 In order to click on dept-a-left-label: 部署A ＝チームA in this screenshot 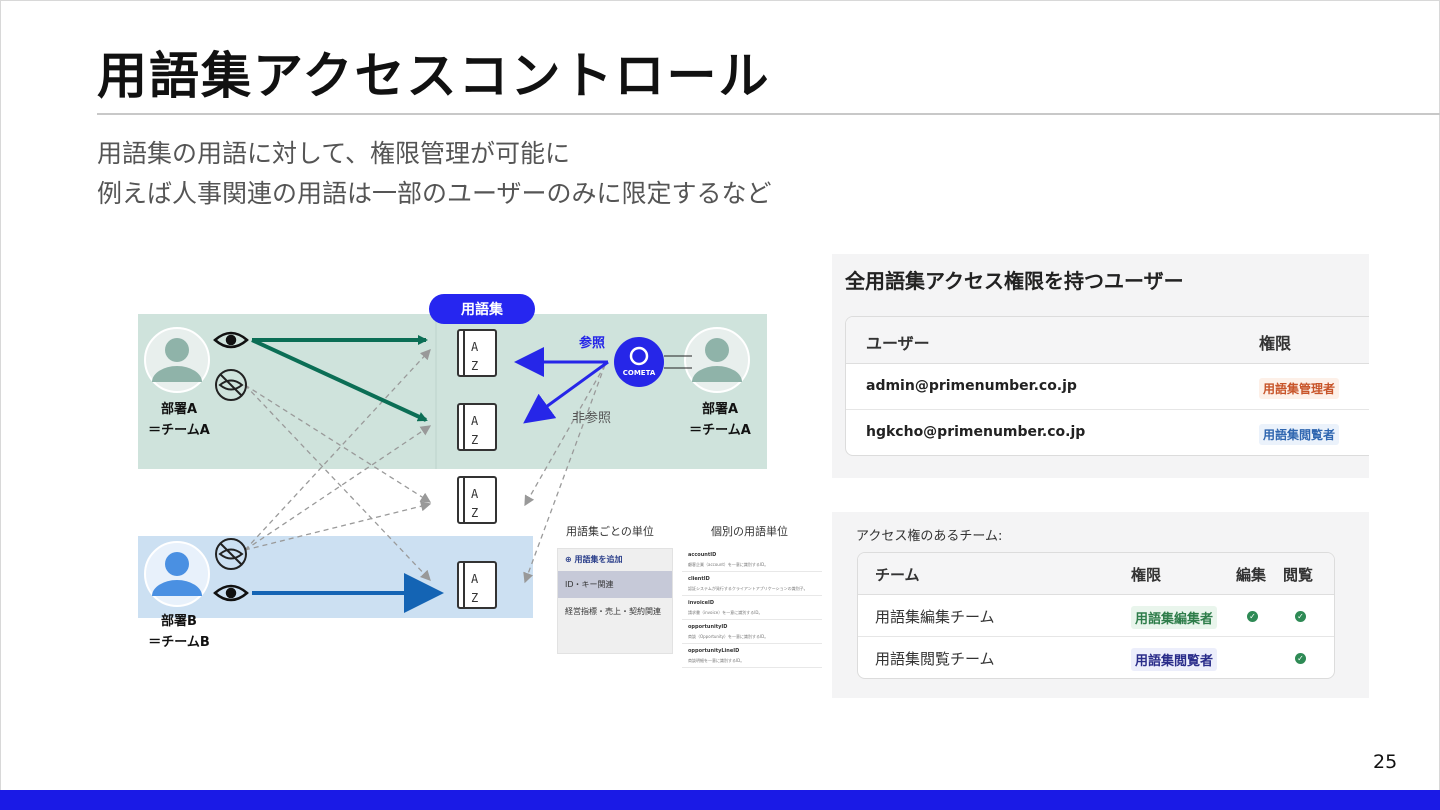, I will do `click(179, 420)`.